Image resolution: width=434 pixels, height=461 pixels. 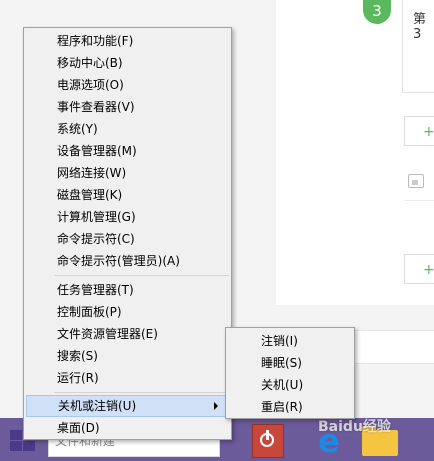 What do you see at coordinates (290, 341) in the screenshot?
I see `submenu-item-signout: 注销(I)` at bounding box center [290, 341].